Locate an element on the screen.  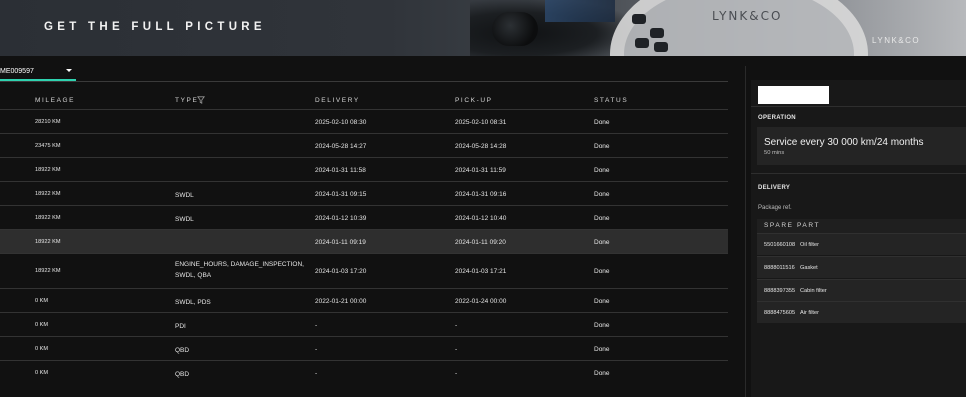
spare-part-number: 5501660108 is located at coordinates (780, 245).